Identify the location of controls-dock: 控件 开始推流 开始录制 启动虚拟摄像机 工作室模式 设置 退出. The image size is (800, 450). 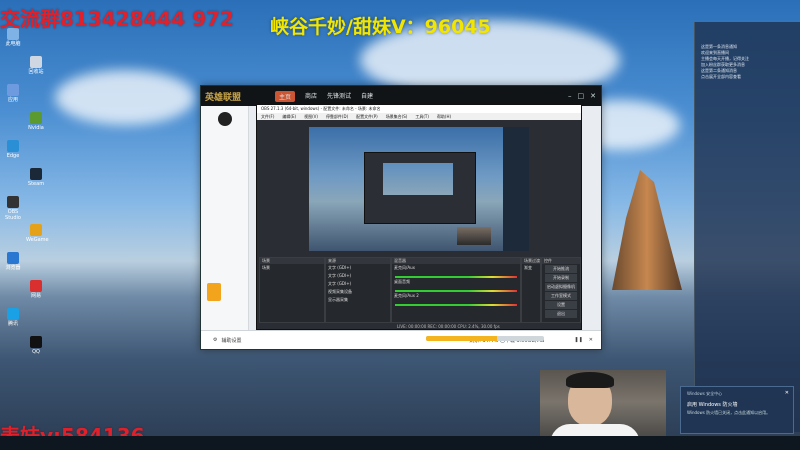
(561, 290).